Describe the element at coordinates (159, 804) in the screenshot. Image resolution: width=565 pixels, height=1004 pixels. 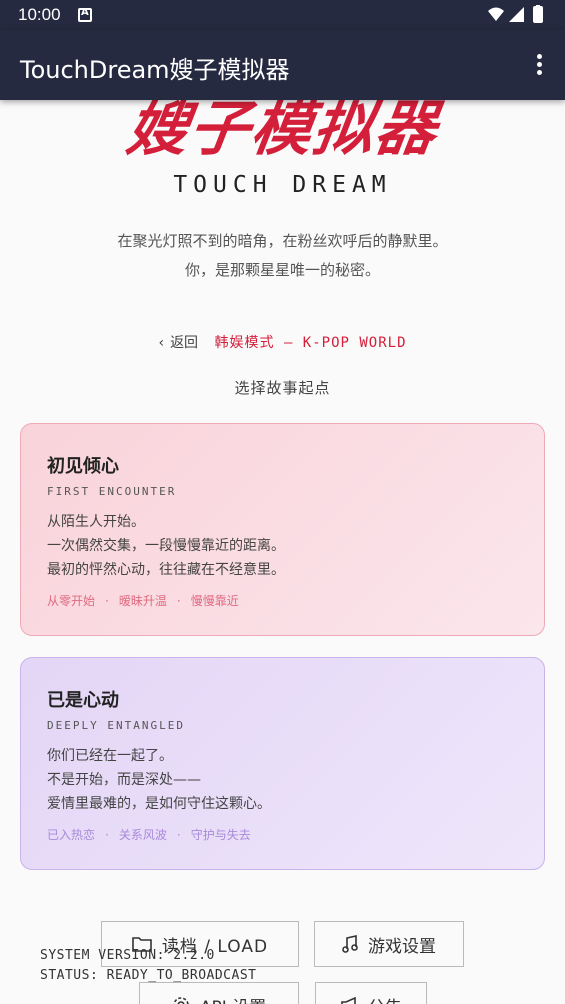
I see `card-desc-line: 爱情里最难的，是如何守住这颗心。` at that location.